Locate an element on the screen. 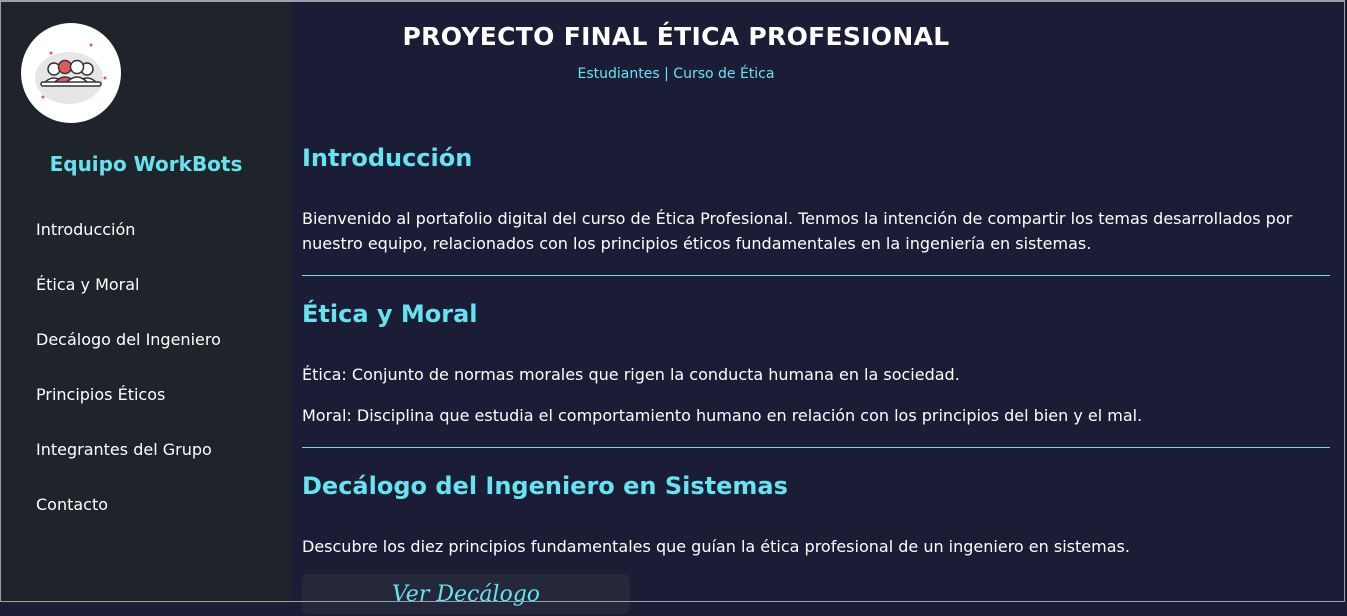 This screenshot has height=616, width=1347. sidebar-item-decalogo: Decálogo del Ingeniero is located at coordinates (128, 354).